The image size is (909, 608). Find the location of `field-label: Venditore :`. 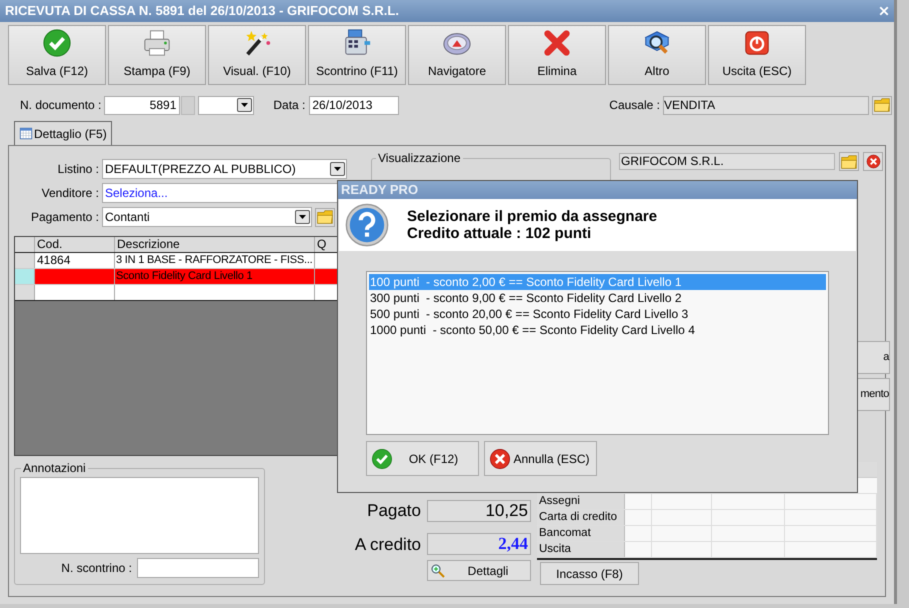

field-label: Venditore : is located at coordinates (70, 193).